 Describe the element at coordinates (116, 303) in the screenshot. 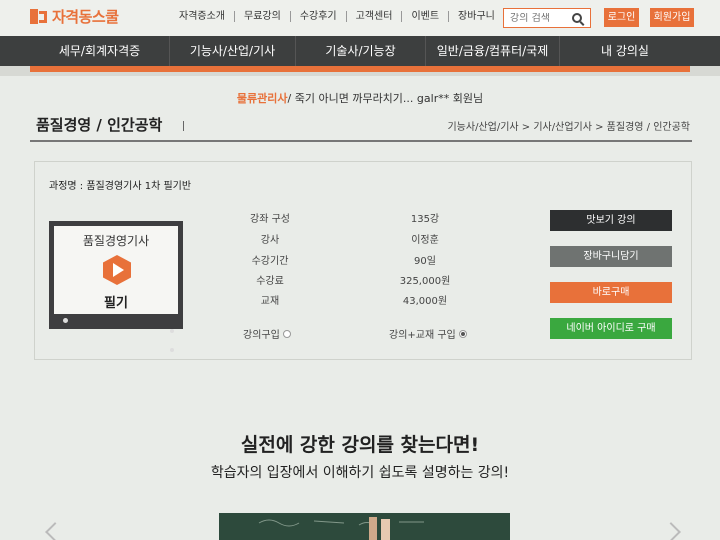

I see `thumbnail-label: 필기` at that location.